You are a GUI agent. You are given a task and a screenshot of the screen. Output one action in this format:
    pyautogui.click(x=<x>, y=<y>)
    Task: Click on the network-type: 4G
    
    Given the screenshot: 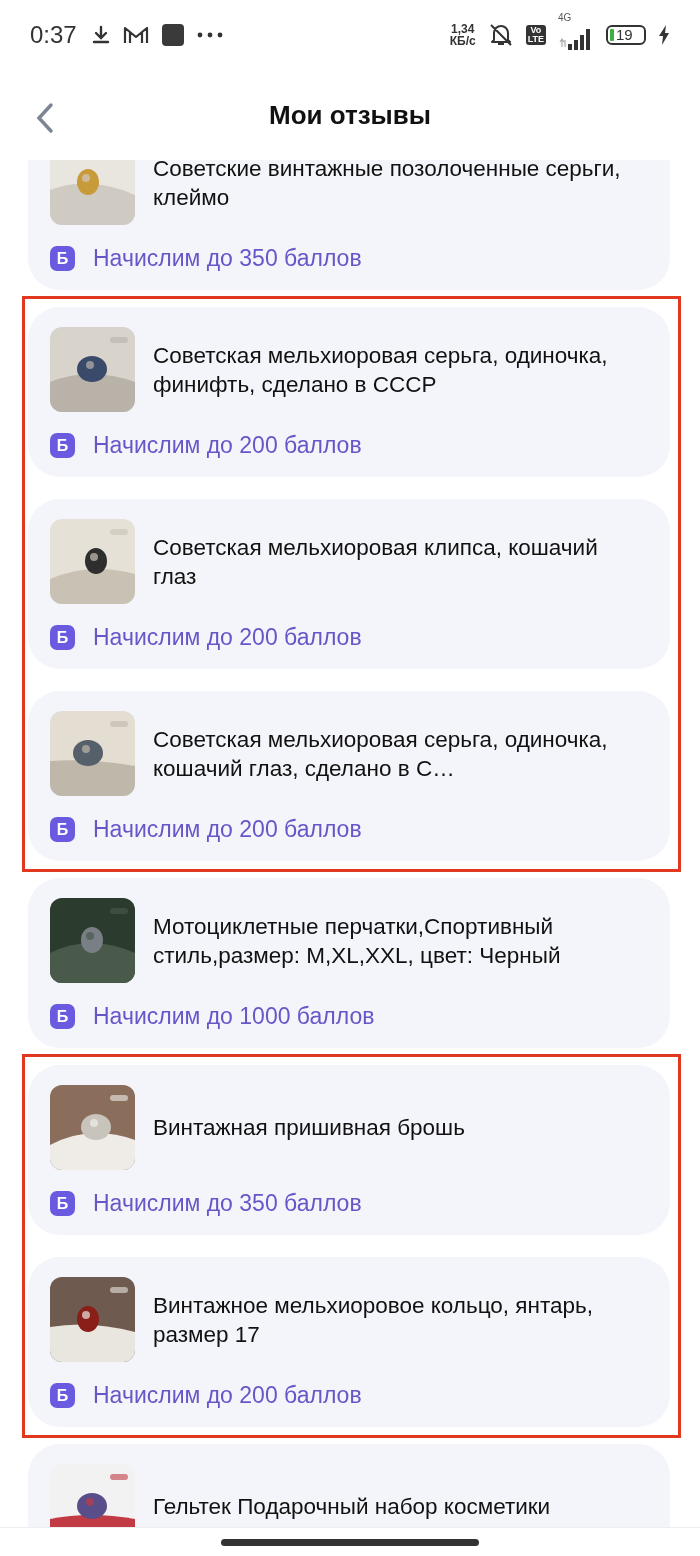 What is the action you would take?
    pyautogui.click(x=565, y=17)
    